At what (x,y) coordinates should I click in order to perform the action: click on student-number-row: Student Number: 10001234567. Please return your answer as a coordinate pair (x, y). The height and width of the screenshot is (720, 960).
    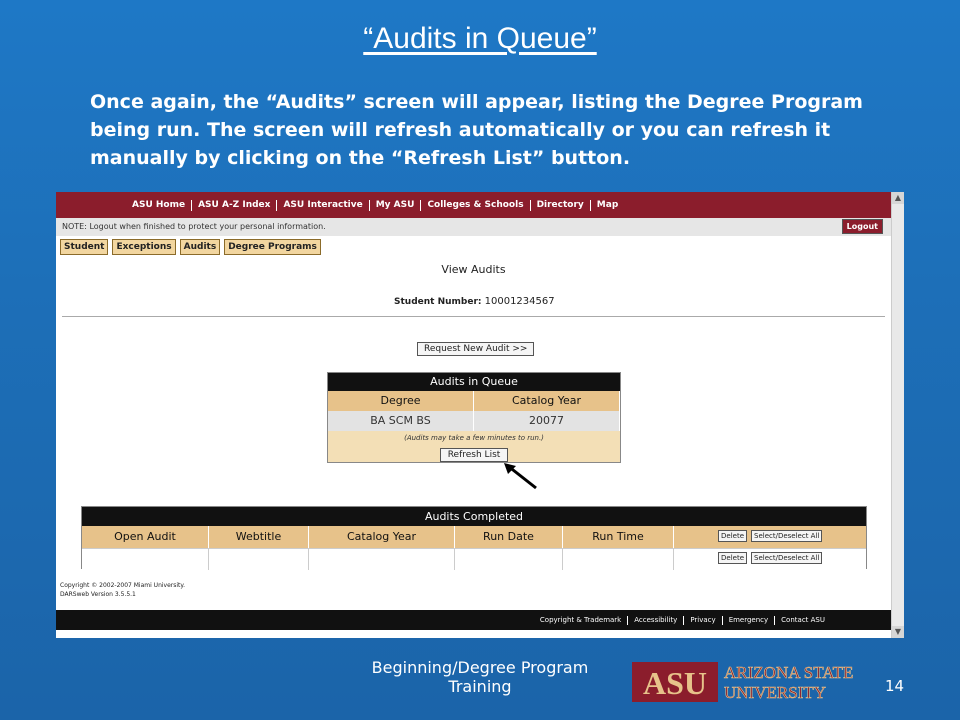
    Looking at the image, I should click on (474, 301).